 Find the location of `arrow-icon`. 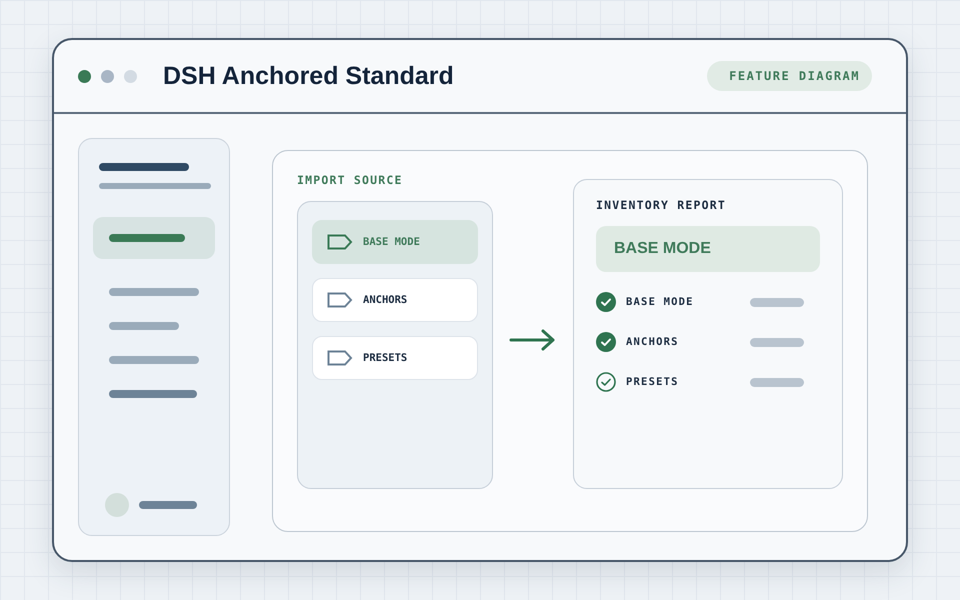

arrow-icon is located at coordinates (533, 340).